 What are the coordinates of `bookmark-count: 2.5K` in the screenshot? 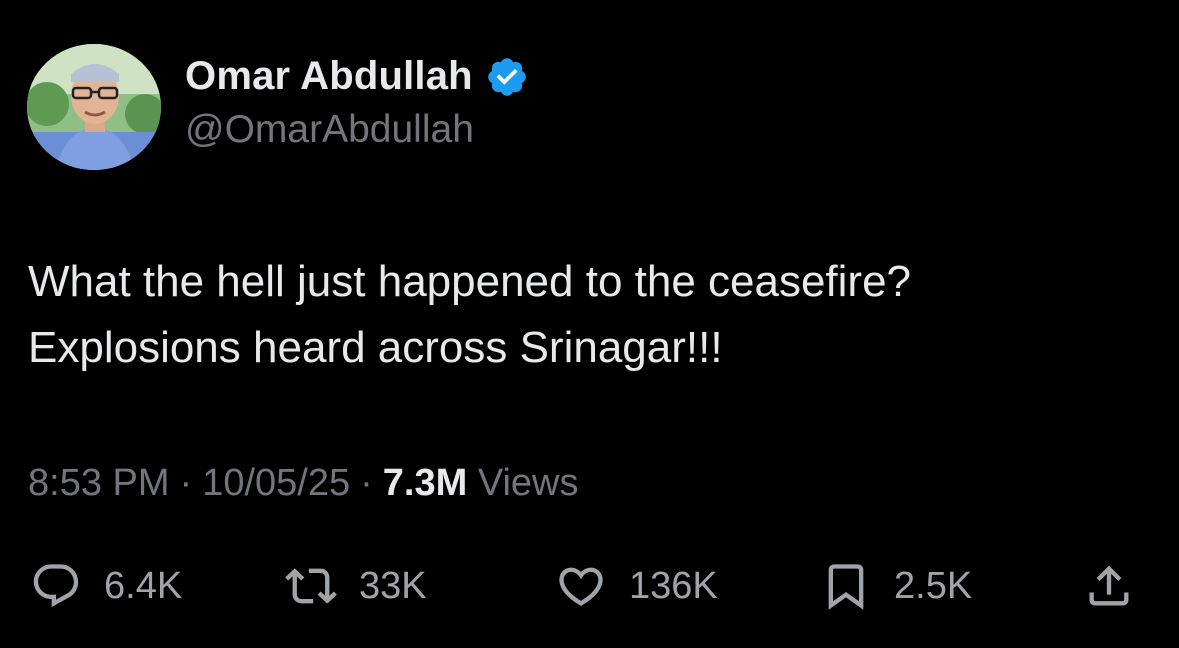 It's located at (933, 585).